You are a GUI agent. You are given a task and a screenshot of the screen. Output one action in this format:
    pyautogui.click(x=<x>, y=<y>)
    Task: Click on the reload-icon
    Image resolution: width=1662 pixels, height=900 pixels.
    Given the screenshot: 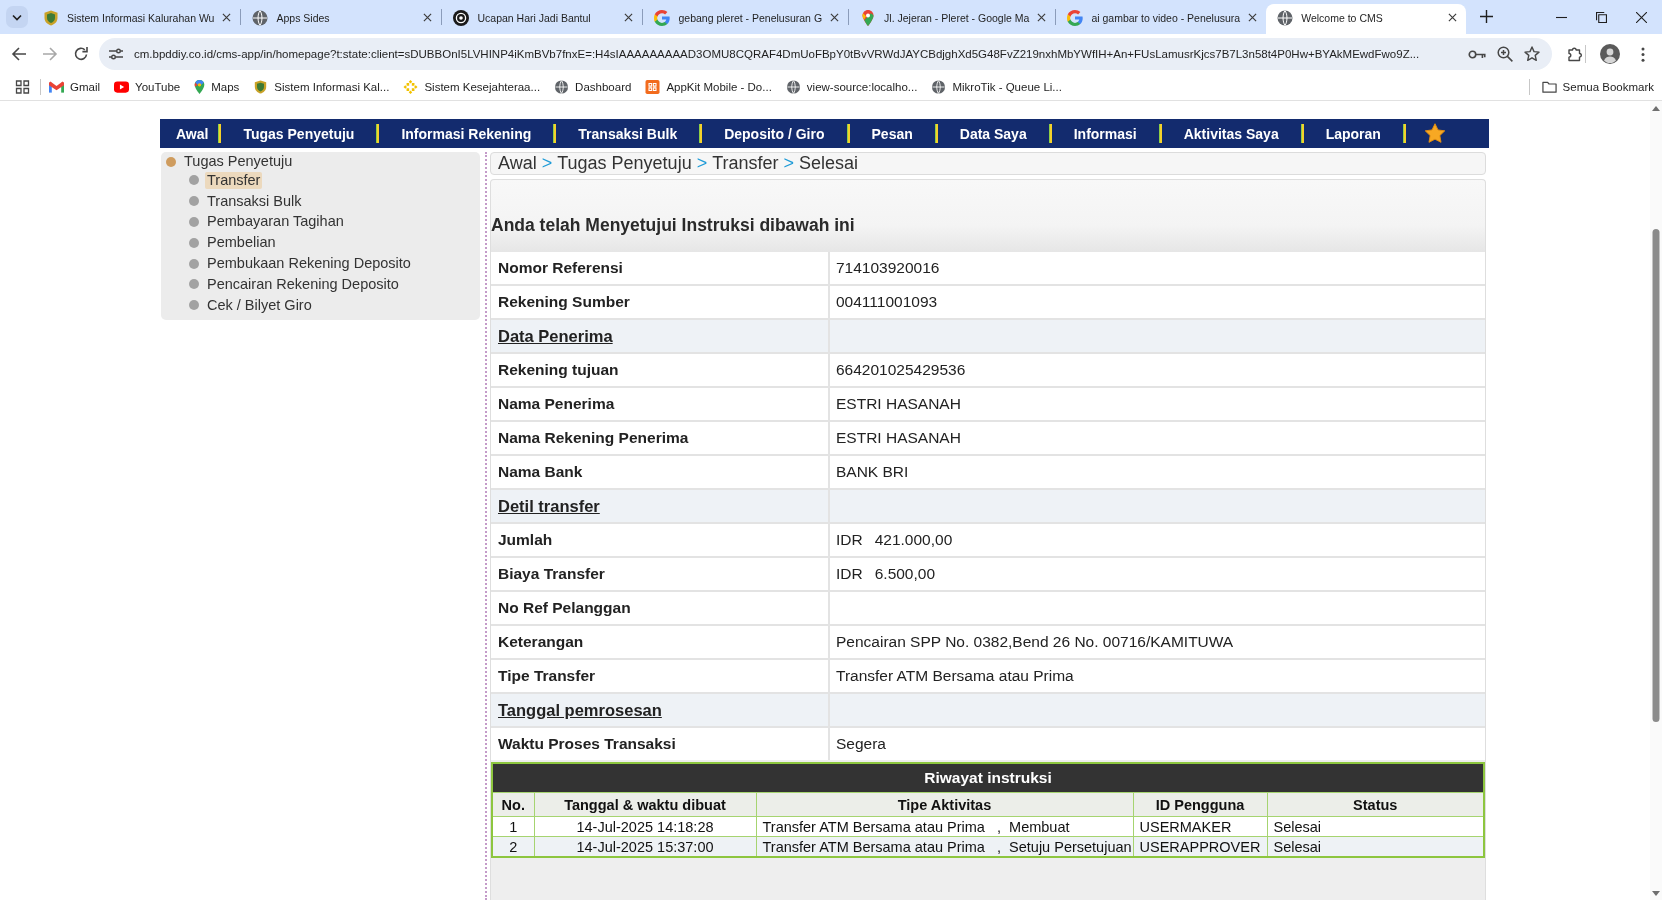 What is the action you would take?
    pyautogui.click(x=81, y=54)
    